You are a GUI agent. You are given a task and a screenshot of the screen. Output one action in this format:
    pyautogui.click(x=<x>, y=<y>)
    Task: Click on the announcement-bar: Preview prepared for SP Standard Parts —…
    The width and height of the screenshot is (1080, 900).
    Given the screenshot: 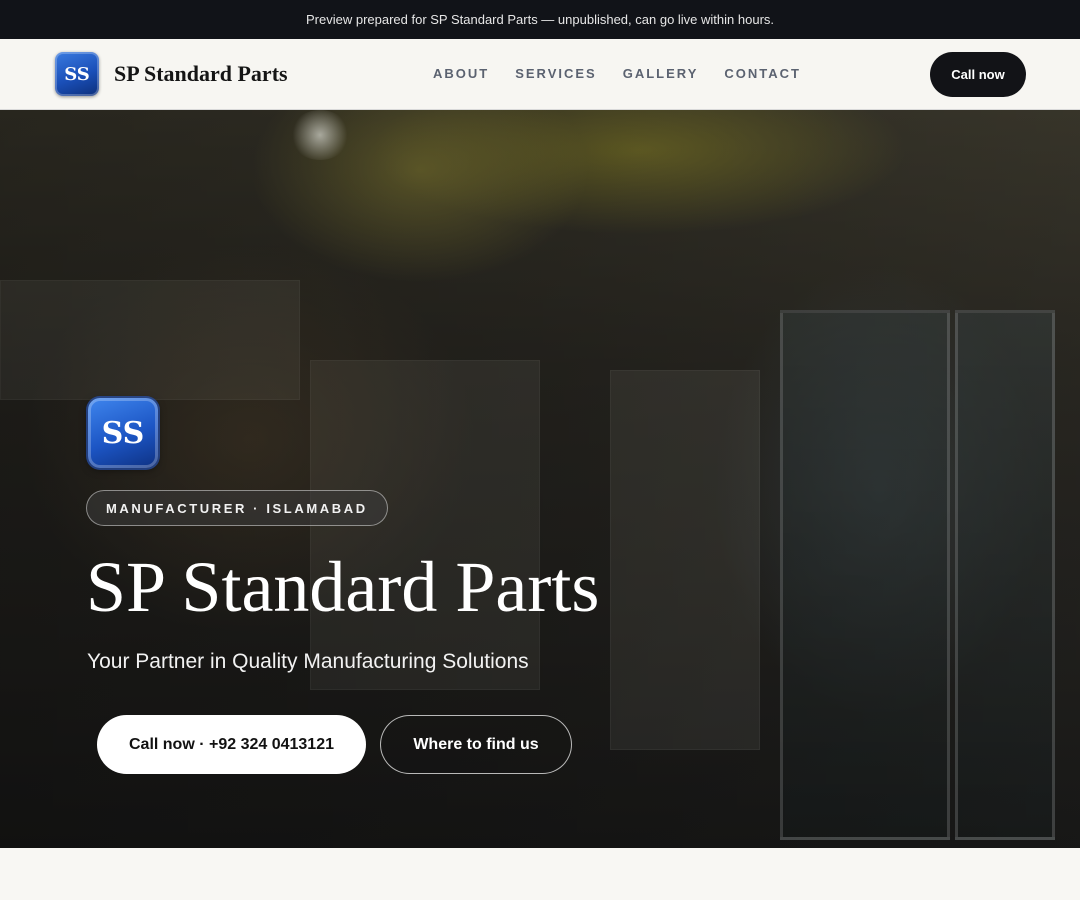 What is the action you would take?
    pyautogui.click(x=540, y=19)
    